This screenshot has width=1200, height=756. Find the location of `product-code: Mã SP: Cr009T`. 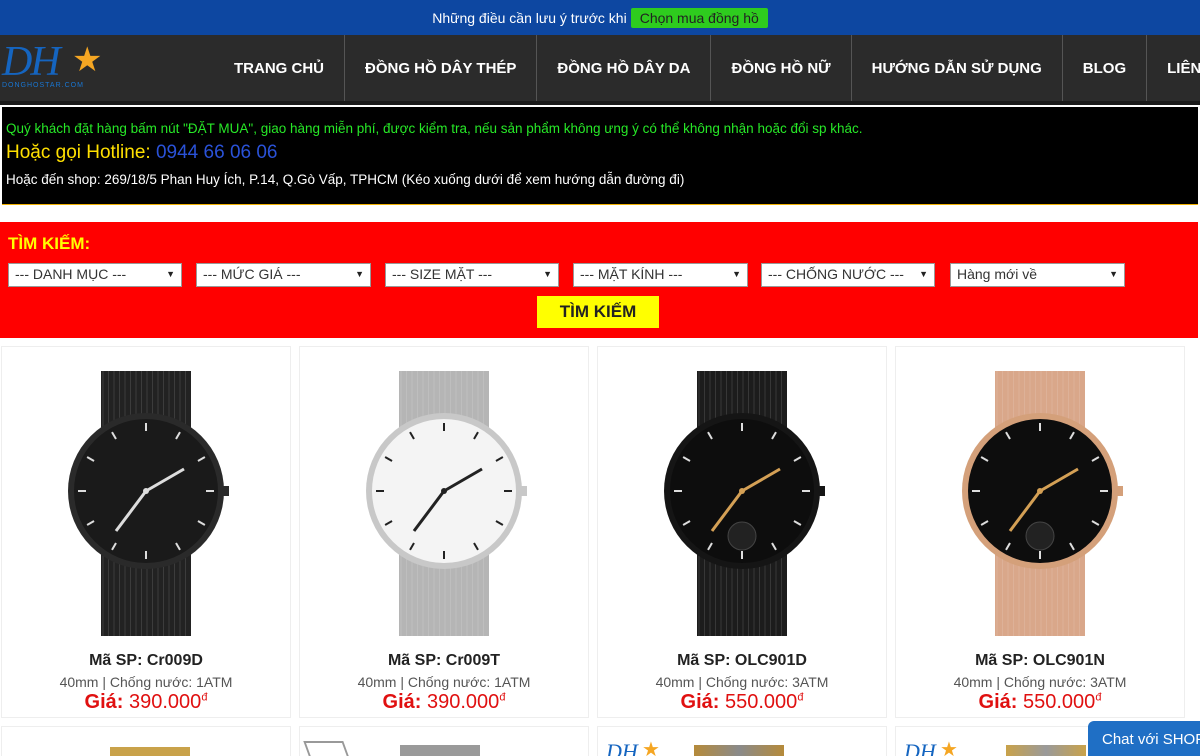

product-code: Mã SP: Cr009T is located at coordinates (444, 660).